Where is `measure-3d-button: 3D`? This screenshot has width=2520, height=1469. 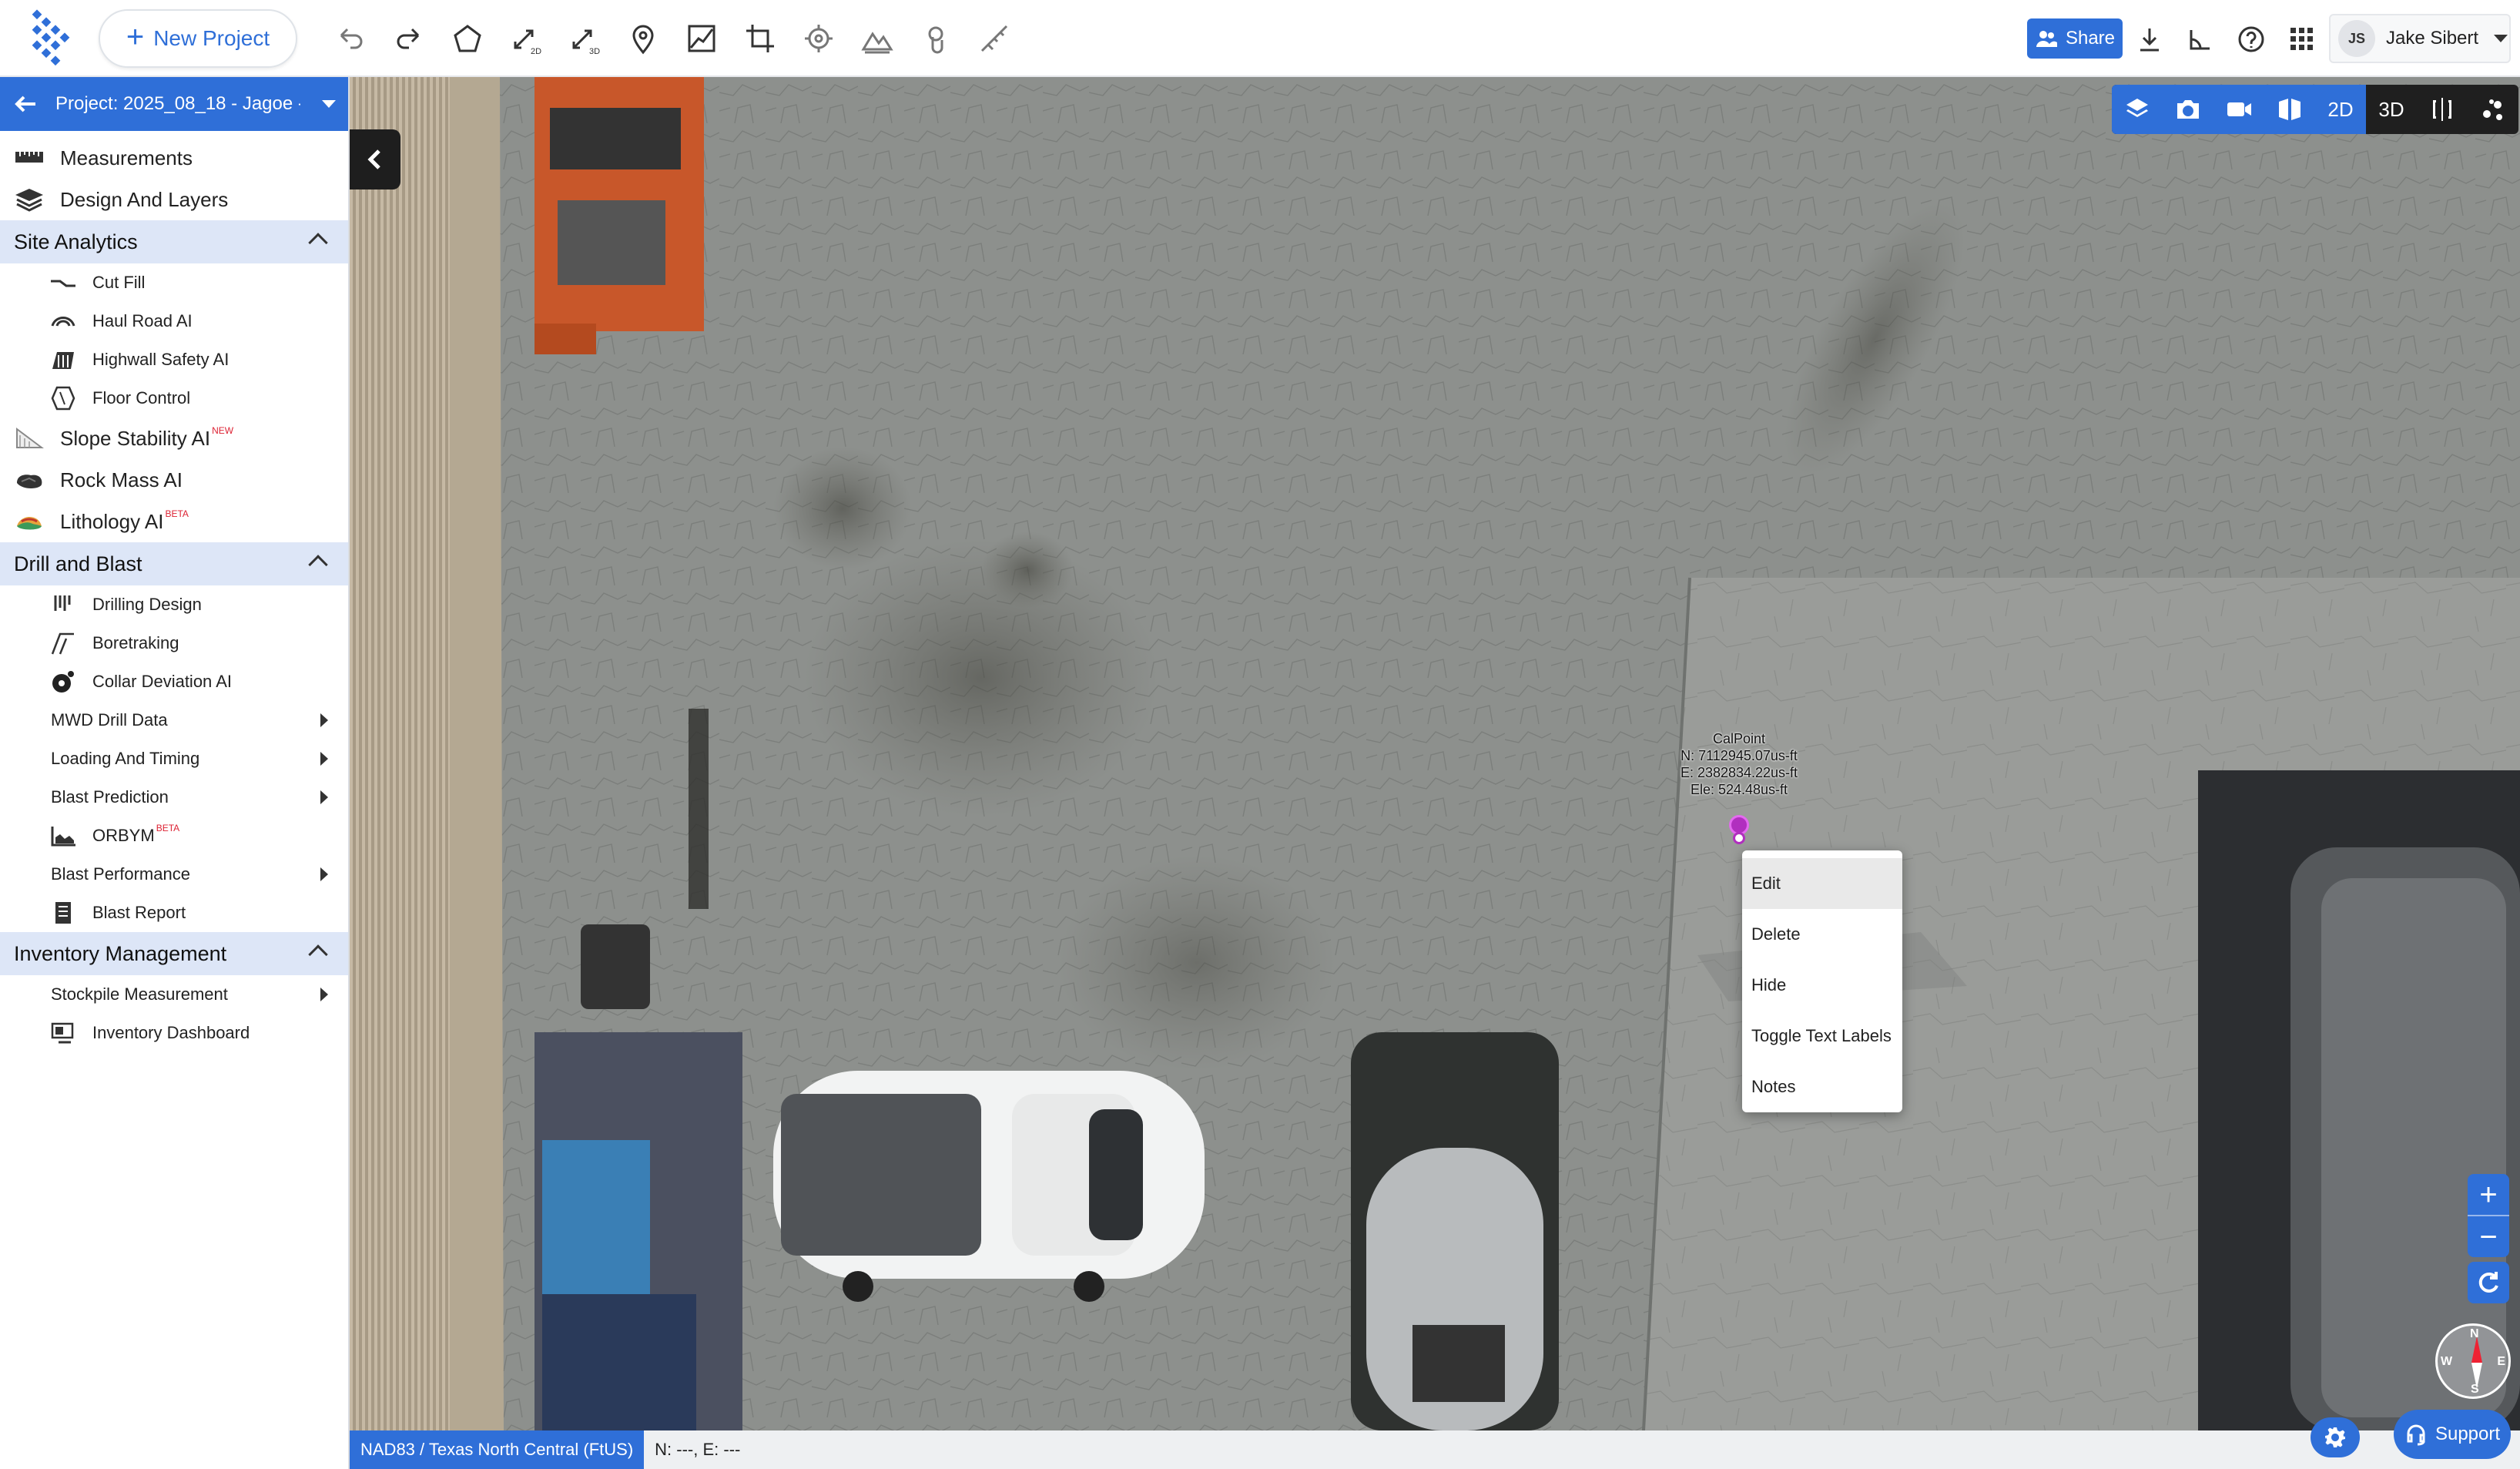 measure-3d-button: 3D is located at coordinates (585, 39).